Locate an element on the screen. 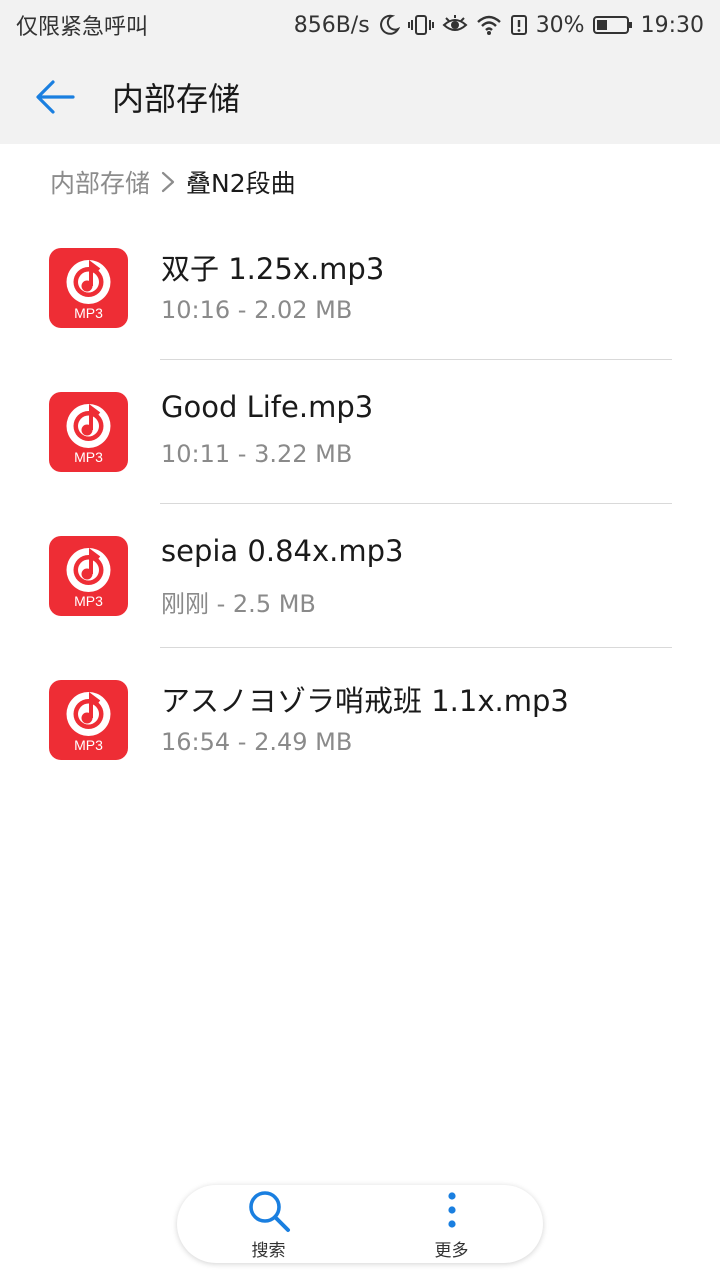 Image resolution: width=720 pixels, height=1280 pixels. breadcrumb: 内部存储 叠N2段曲 is located at coordinates (173, 182).